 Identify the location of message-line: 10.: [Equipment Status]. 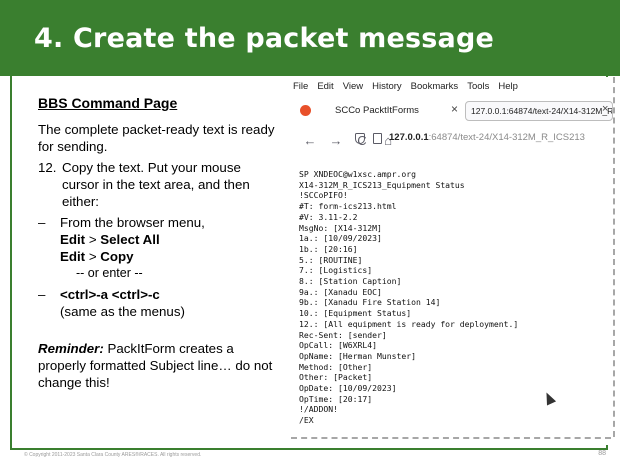
(355, 313).